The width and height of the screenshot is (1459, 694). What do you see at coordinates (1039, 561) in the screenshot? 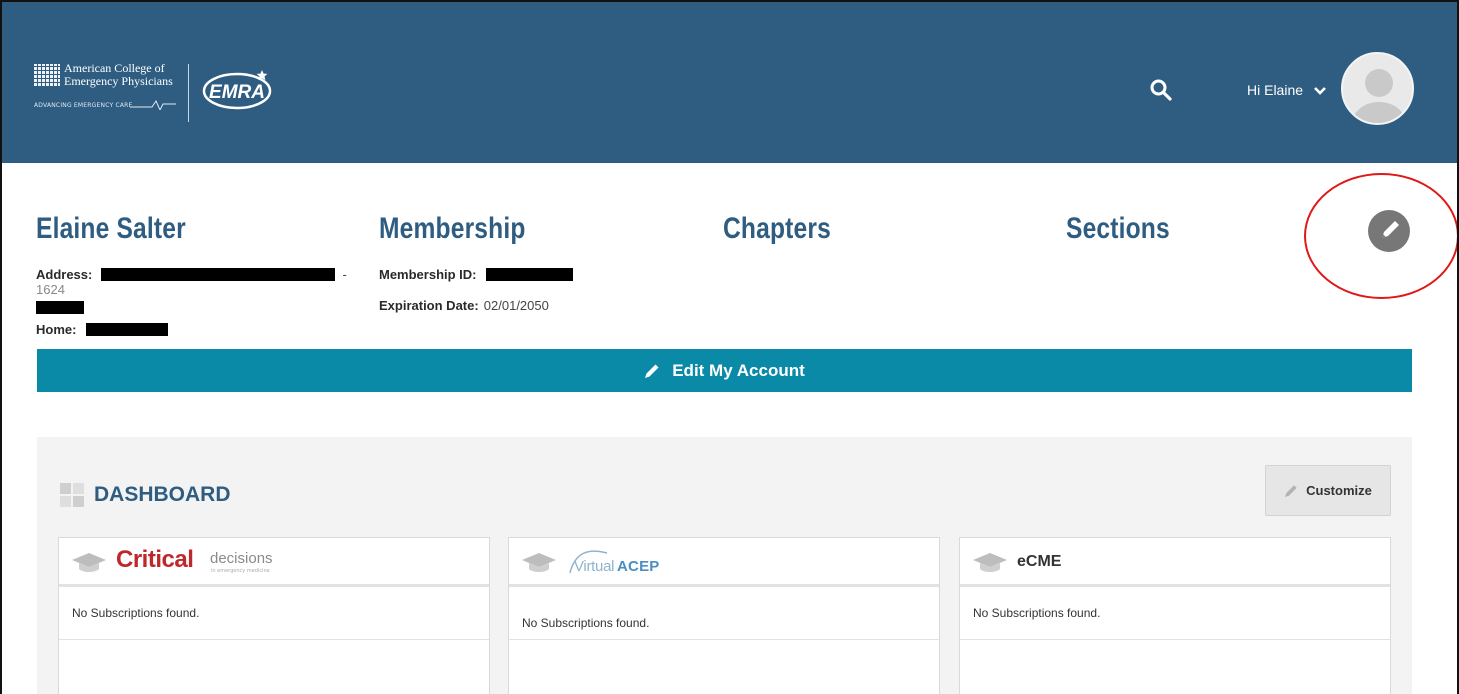
I see `ecme-title: eCME` at bounding box center [1039, 561].